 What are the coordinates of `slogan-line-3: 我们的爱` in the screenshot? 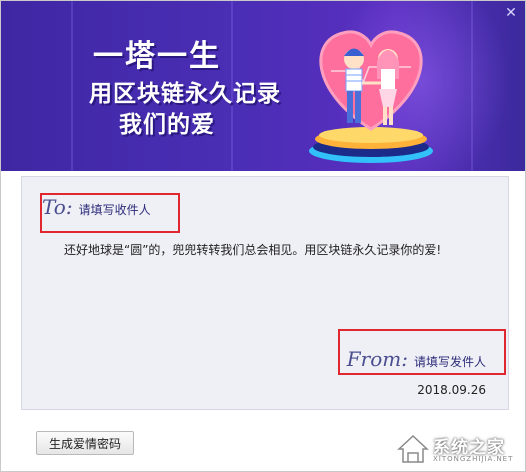 It's located at (167, 125).